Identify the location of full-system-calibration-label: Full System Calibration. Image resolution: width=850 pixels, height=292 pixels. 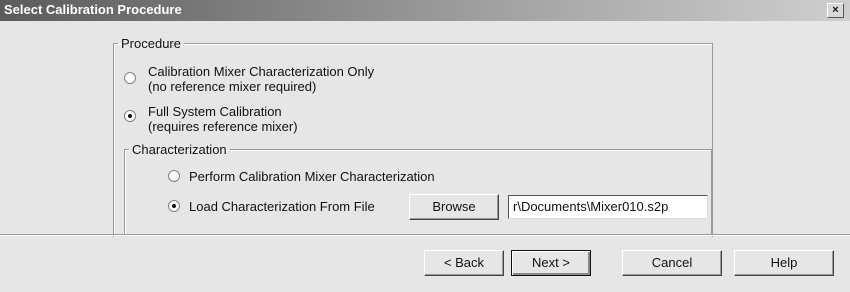
(215, 111).